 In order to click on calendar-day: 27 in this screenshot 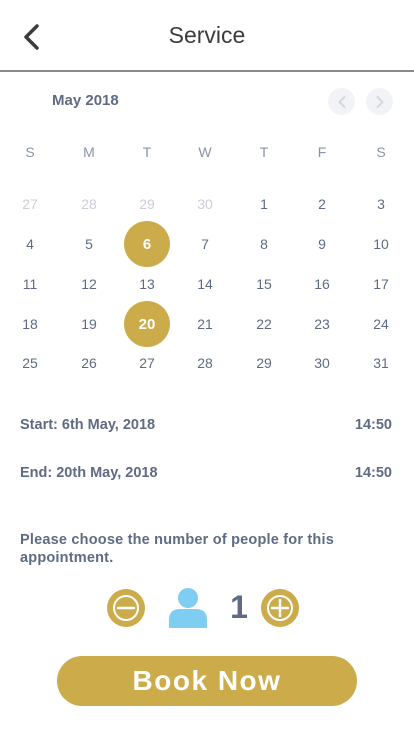, I will do `click(147, 363)`.